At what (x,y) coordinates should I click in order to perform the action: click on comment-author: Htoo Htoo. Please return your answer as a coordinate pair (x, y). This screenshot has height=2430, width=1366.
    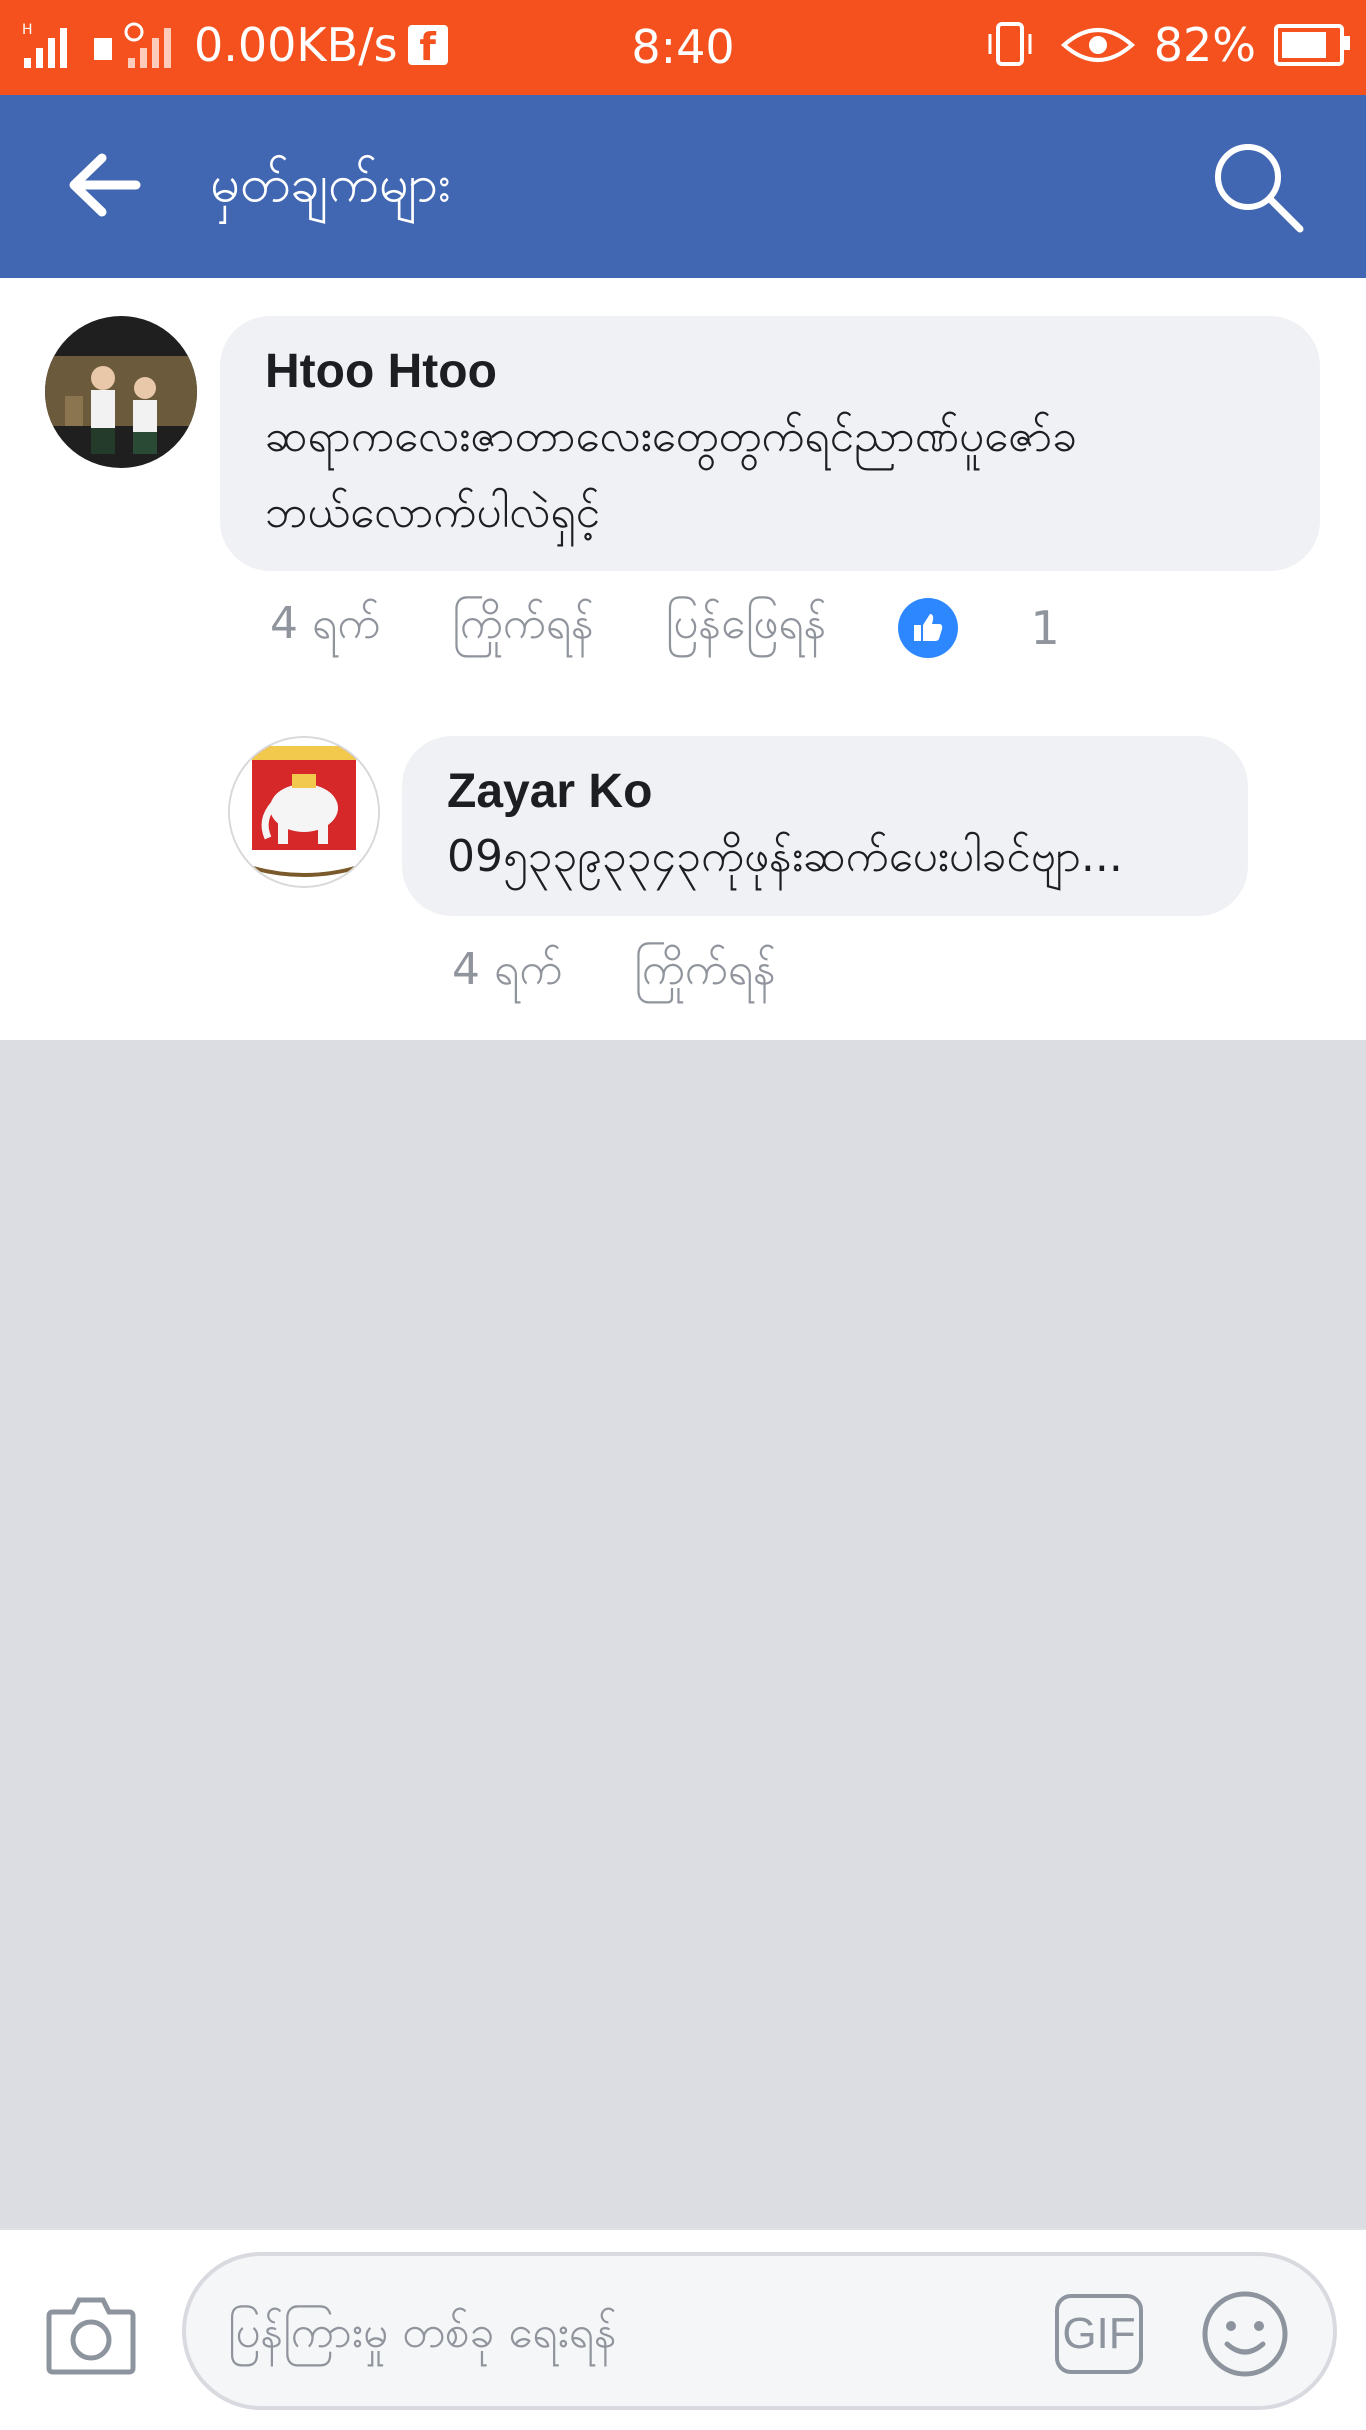
    Looking at the image, I should click on (770, 371).